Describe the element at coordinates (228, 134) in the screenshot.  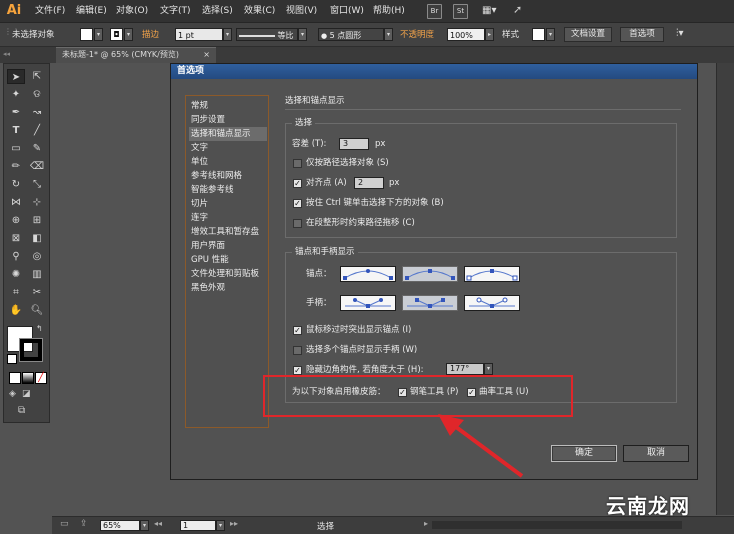
I see `category-selection-anchor-display: 选择和锚点显示` at that location.